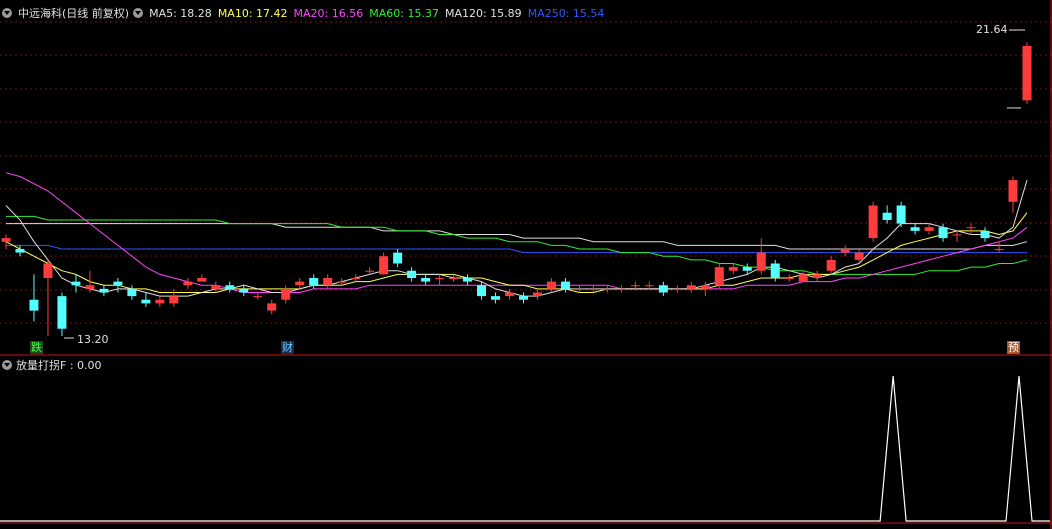 Image resolution: width=1052 pixels, height=529 pixels. Describe the element at coordinates (1013, 347) in the screenshot. I see `tag-yu: 预` at that location.